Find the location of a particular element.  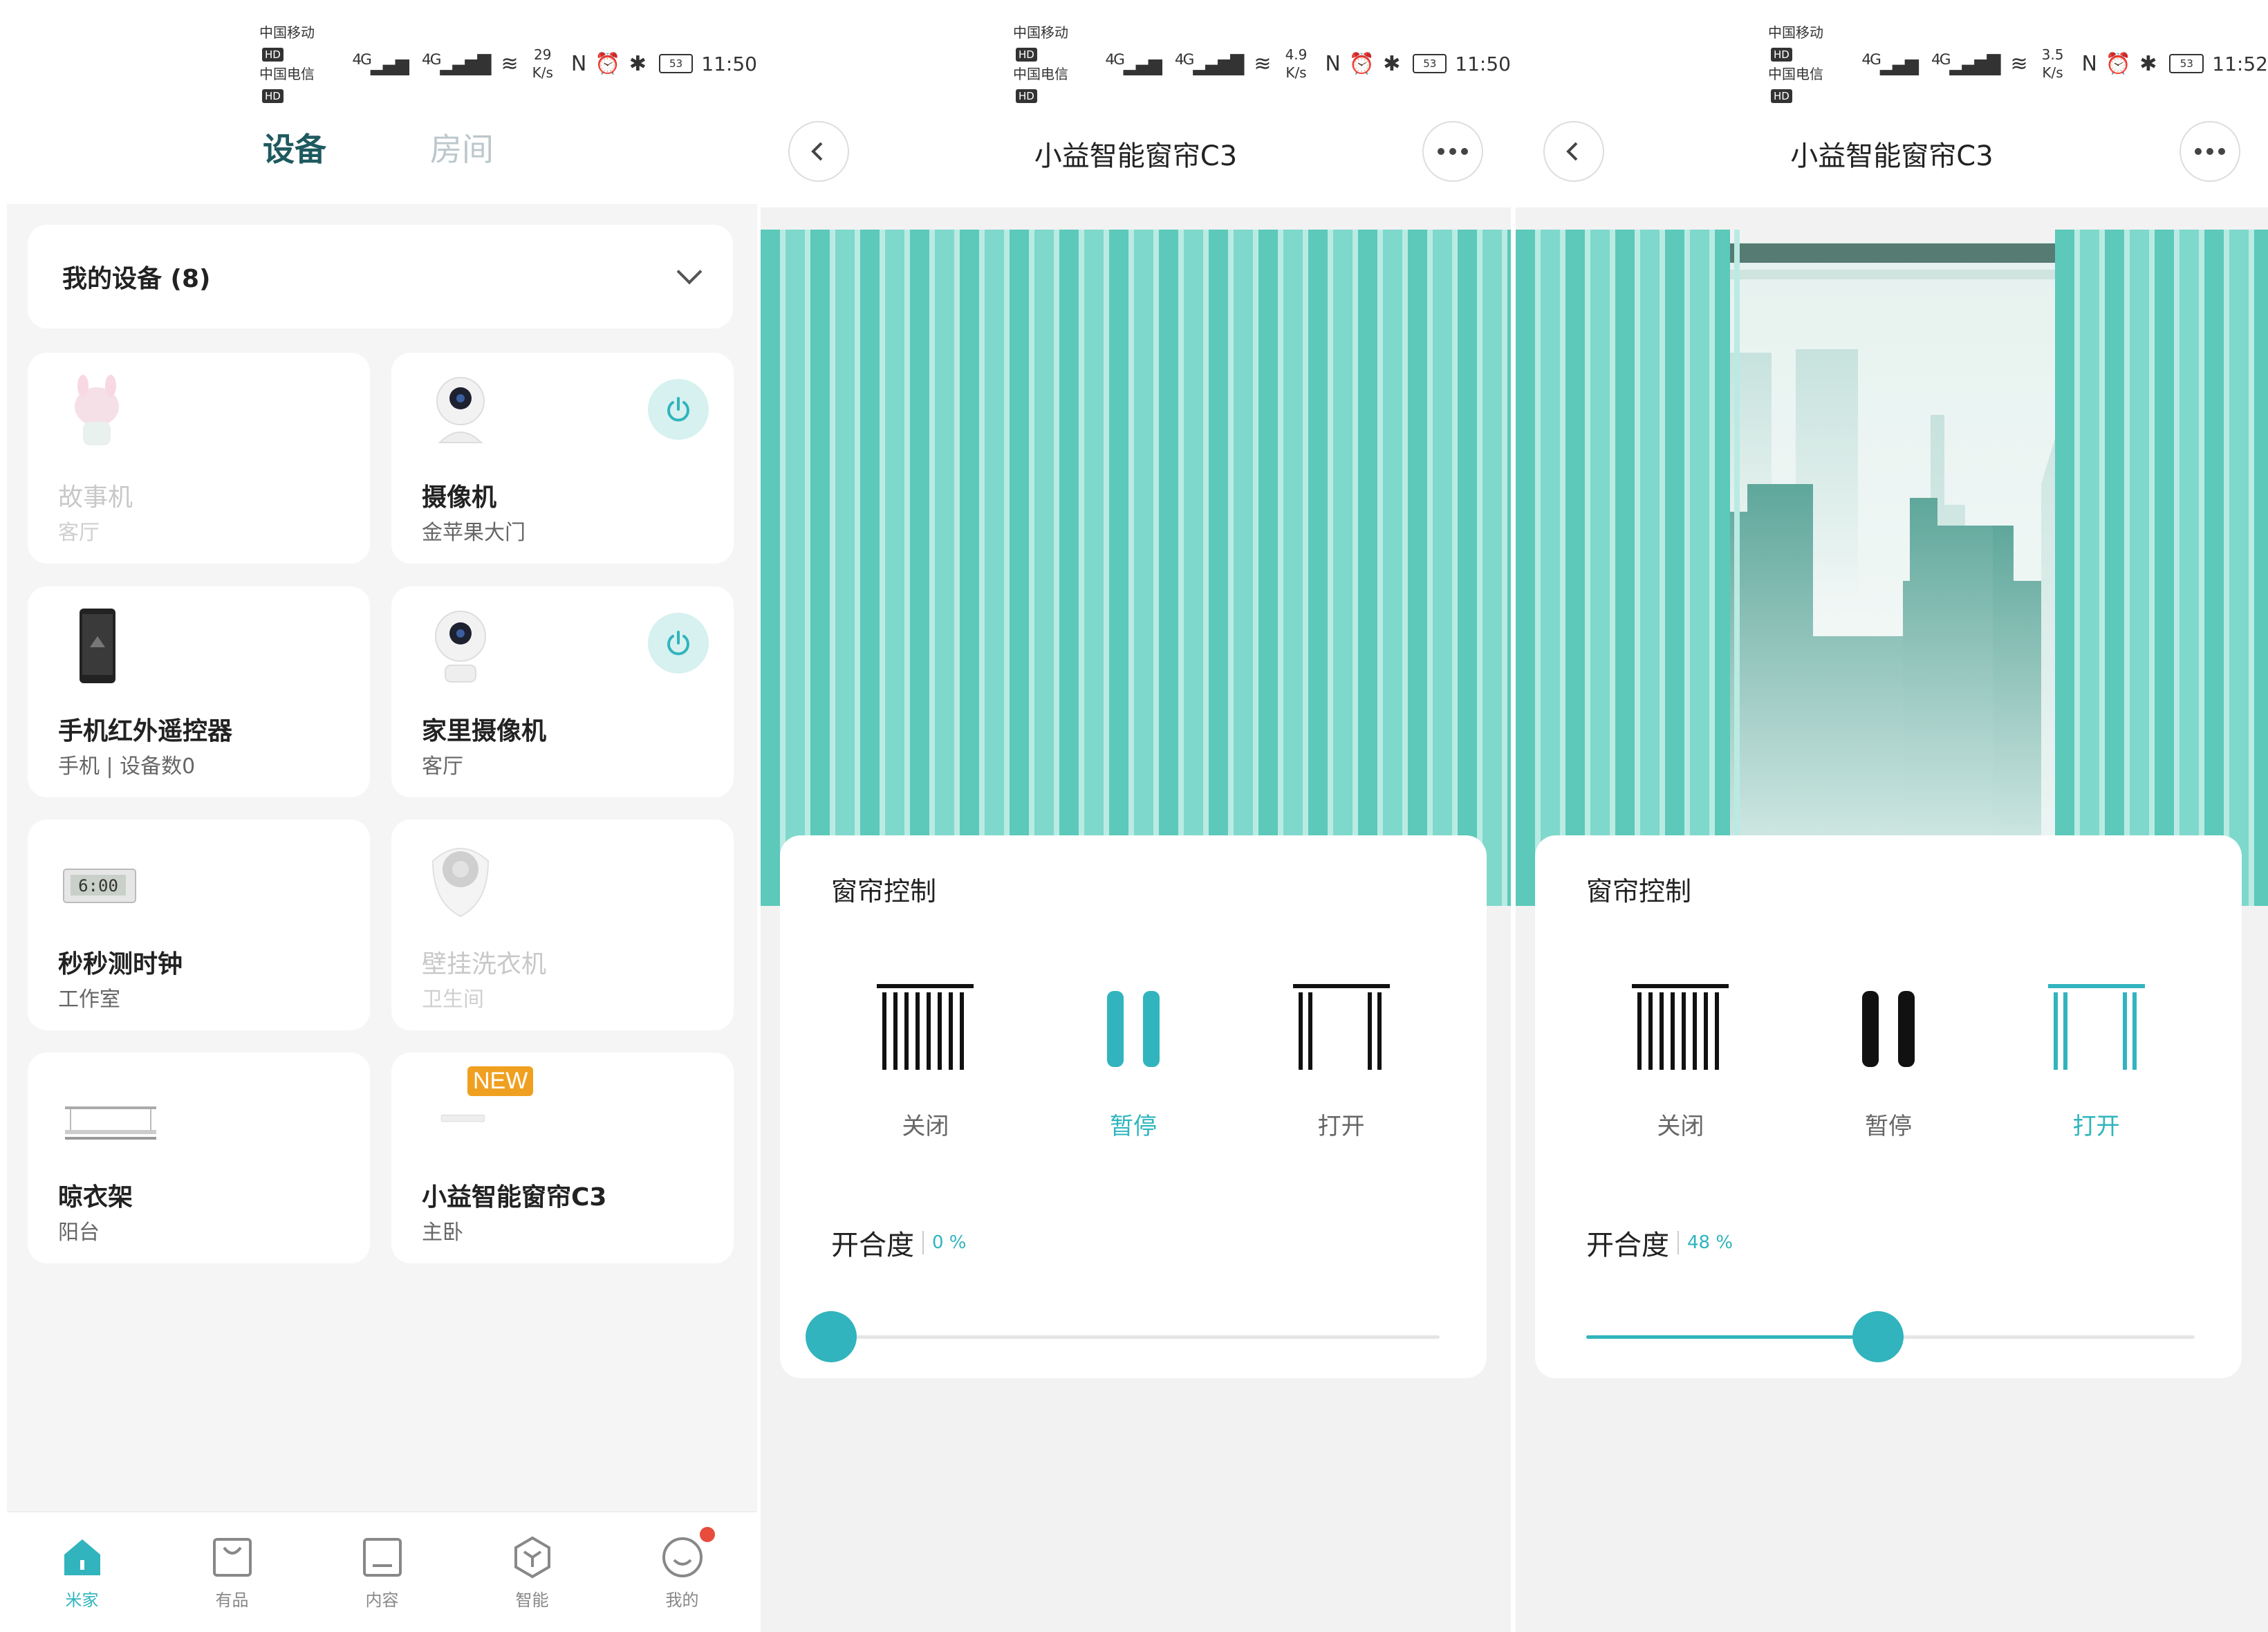

curtain-close-icon is located at coordinates (925, 1027).